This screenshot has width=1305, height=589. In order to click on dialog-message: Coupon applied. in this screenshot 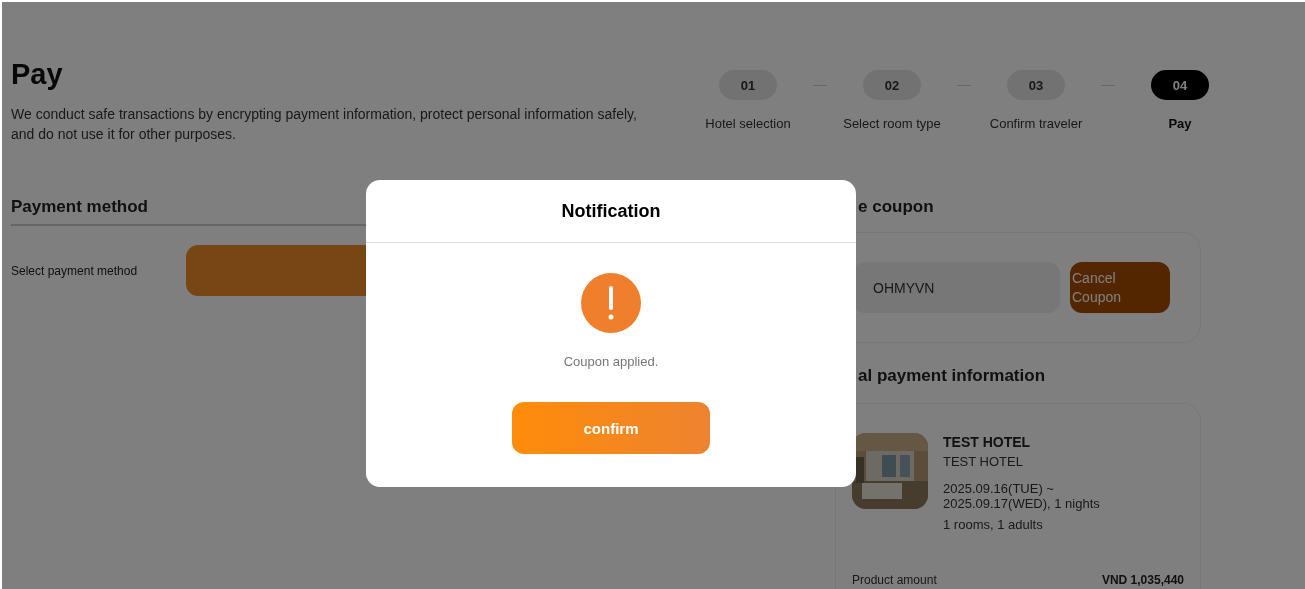, I will do `click(611, 361)`.